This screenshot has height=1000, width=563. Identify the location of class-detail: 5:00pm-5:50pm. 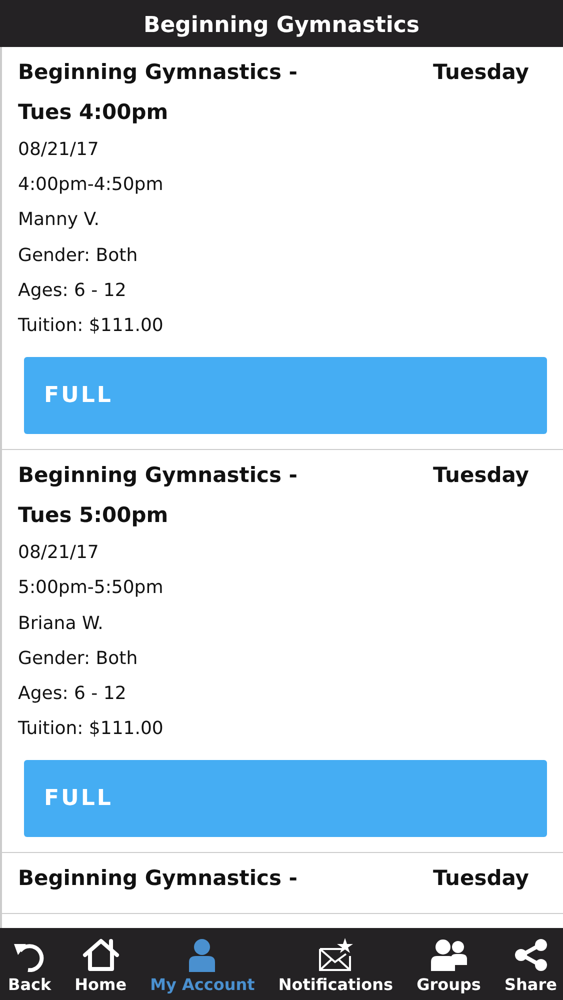
(91, 588).